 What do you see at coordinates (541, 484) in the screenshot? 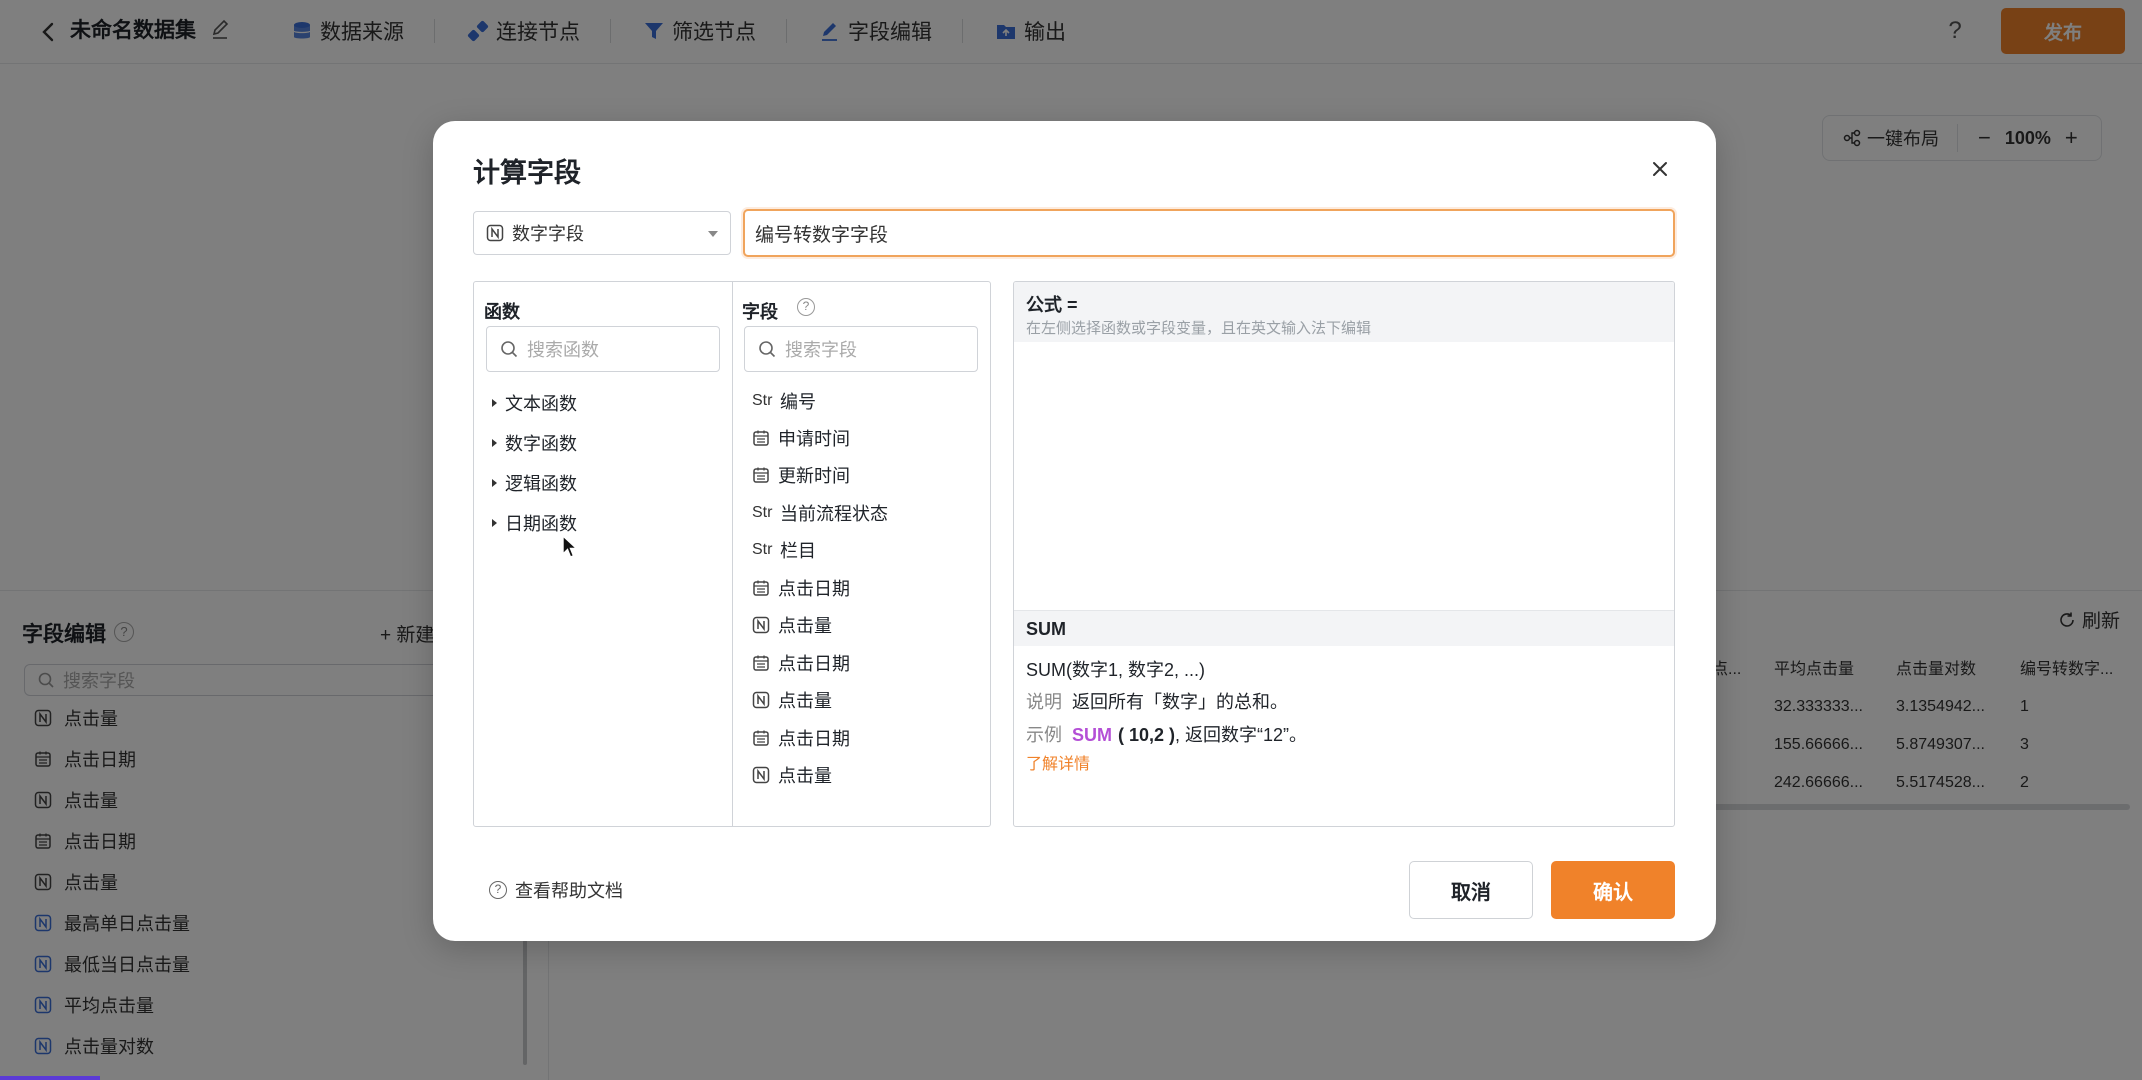
I see `function-group-label: 逻辑函数` at bounding box center [541, 484].